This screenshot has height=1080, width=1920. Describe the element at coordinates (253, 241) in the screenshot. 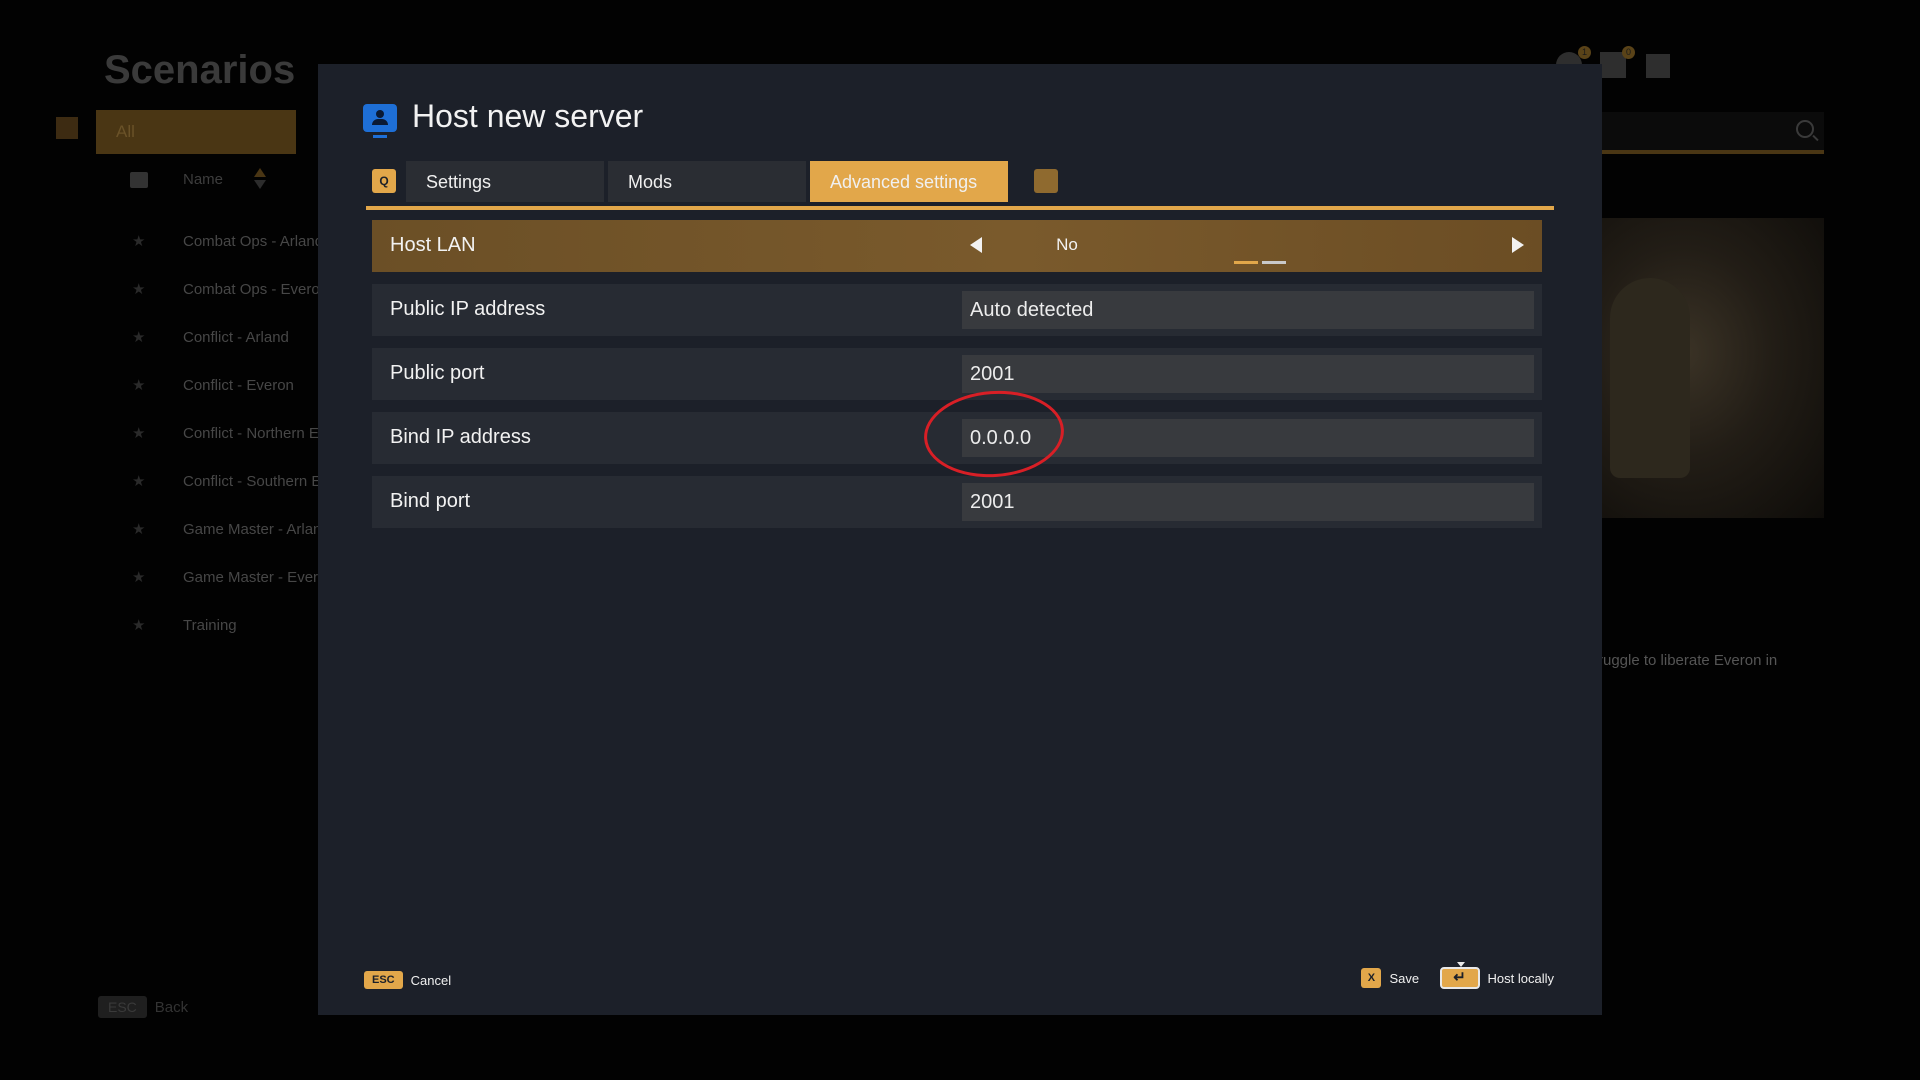

I see `scenario-name: Combat Ops - Arland` at that location.